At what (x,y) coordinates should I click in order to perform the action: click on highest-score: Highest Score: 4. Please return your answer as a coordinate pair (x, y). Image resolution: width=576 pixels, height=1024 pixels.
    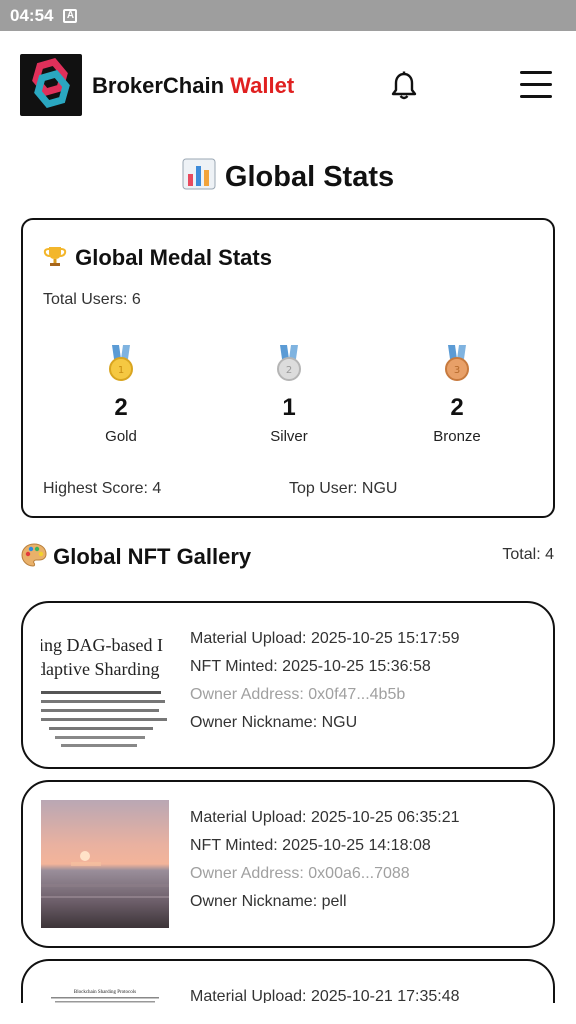
    Looking at the image, I should click on (102, 488).